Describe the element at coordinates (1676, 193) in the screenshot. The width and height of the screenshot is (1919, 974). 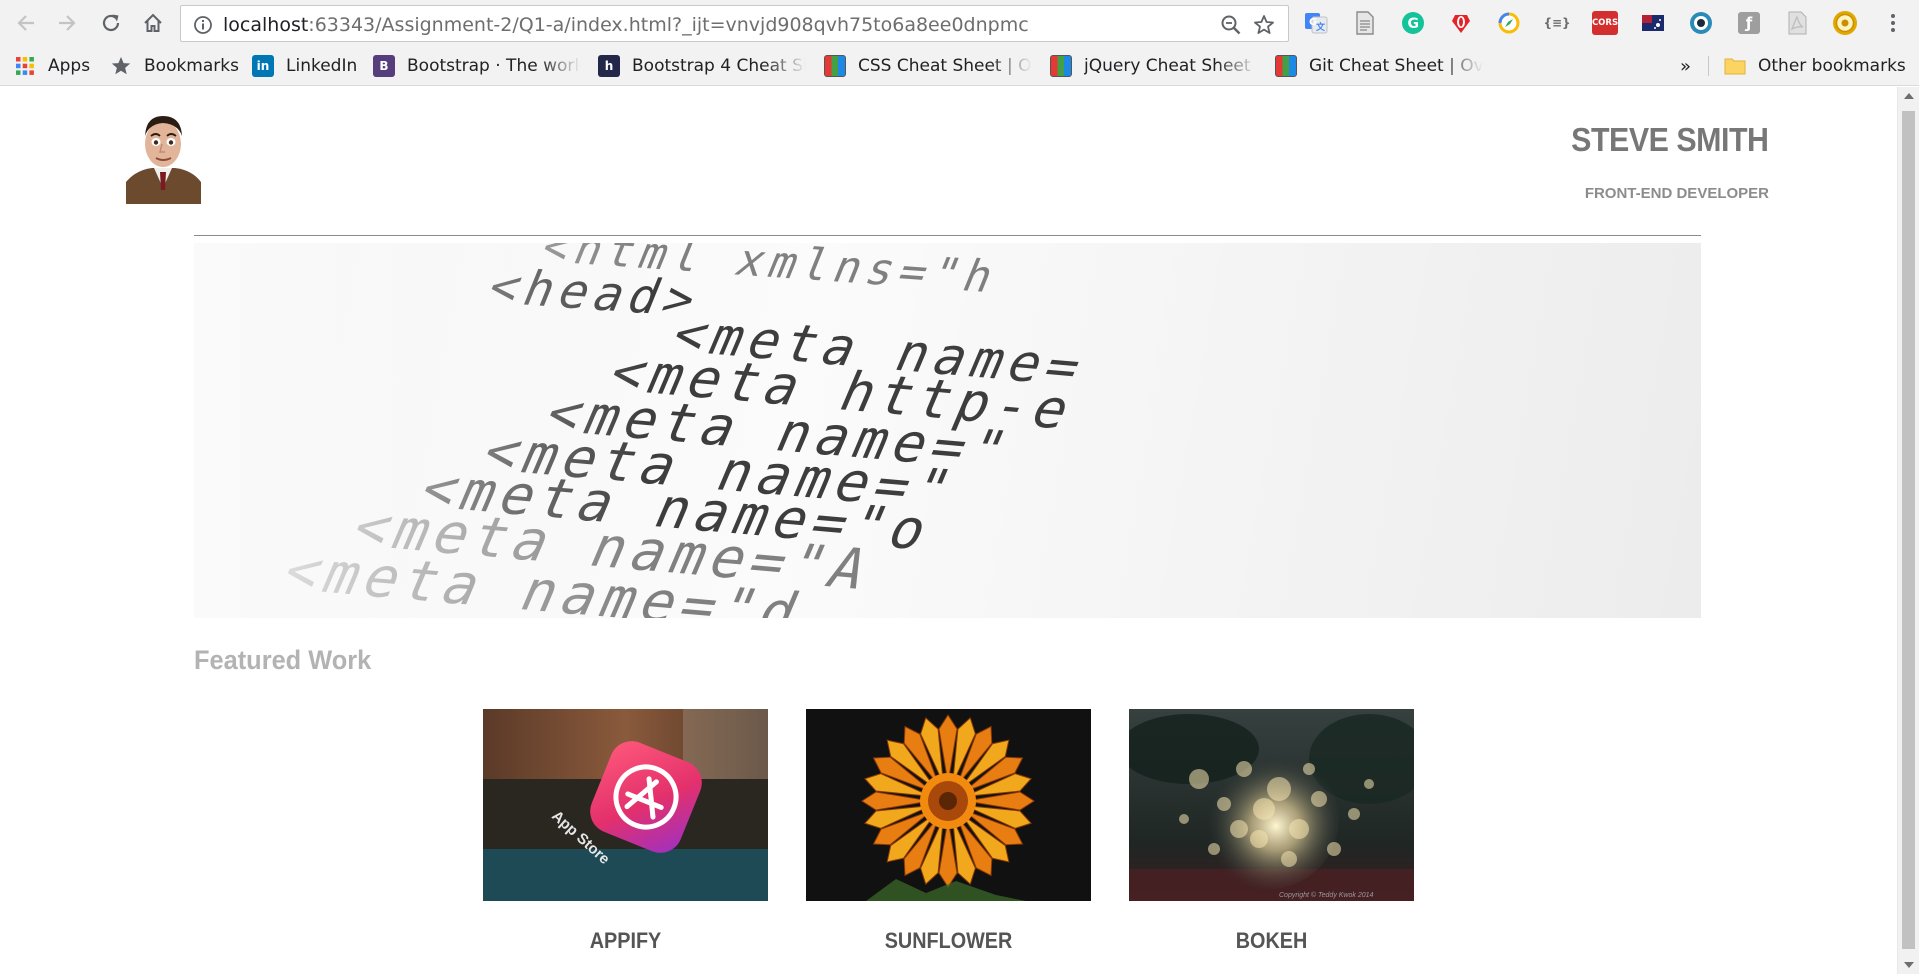
I see `page-subtitle: FRONT-END DEVELOPER` at that location.